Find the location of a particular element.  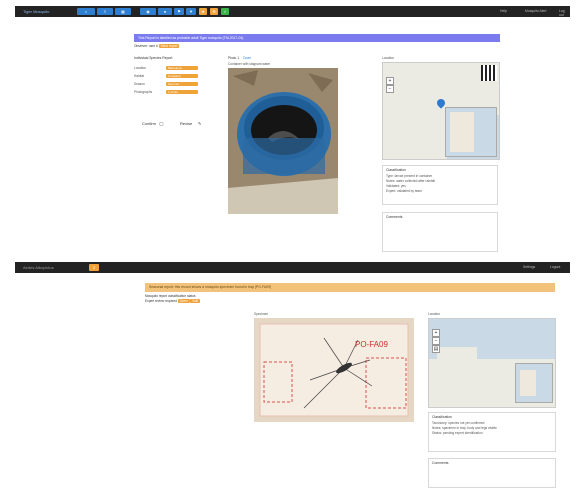

edit-button: Edit is located at coordinates (195, 301).